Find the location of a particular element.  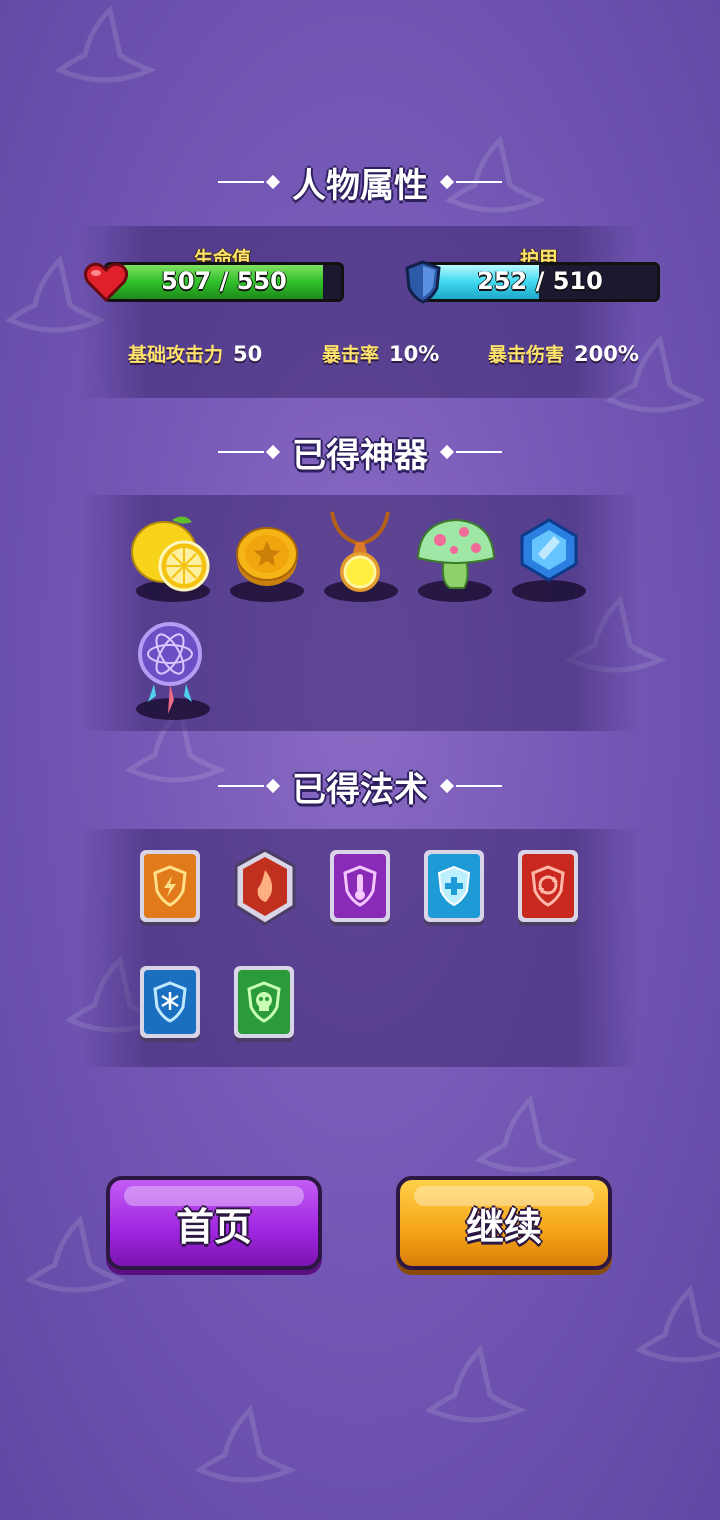

attr-crit-rate: 暴击率 10% is located at coordinates (380, 353).